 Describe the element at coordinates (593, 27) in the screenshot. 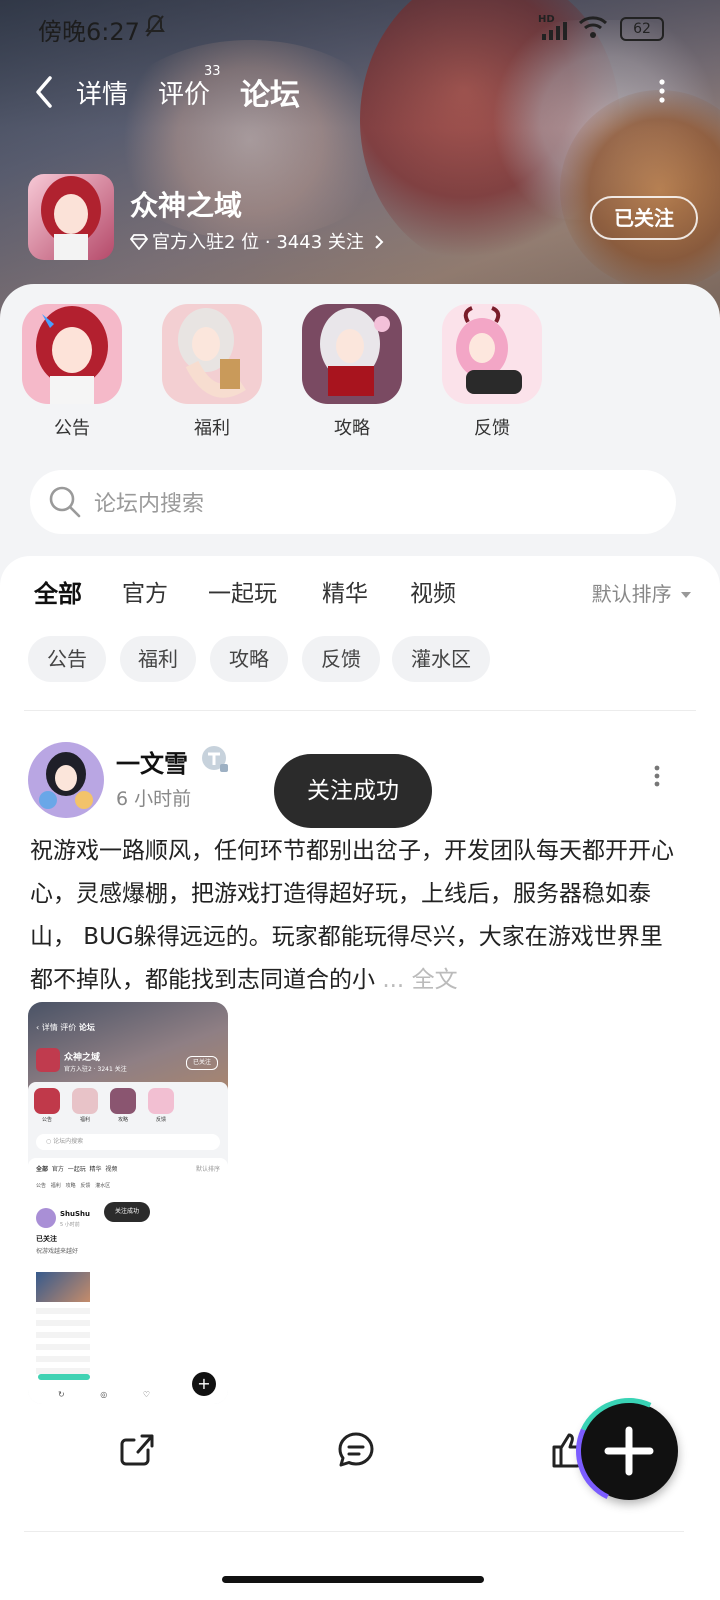

I see `wifi-icon` at that location.